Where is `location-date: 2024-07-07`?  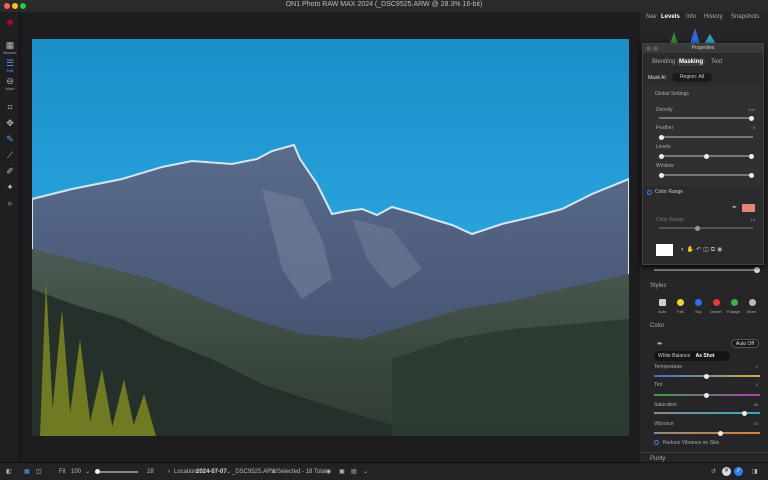
location-date: 2024-07-07 is located at coordinates (211, 472).